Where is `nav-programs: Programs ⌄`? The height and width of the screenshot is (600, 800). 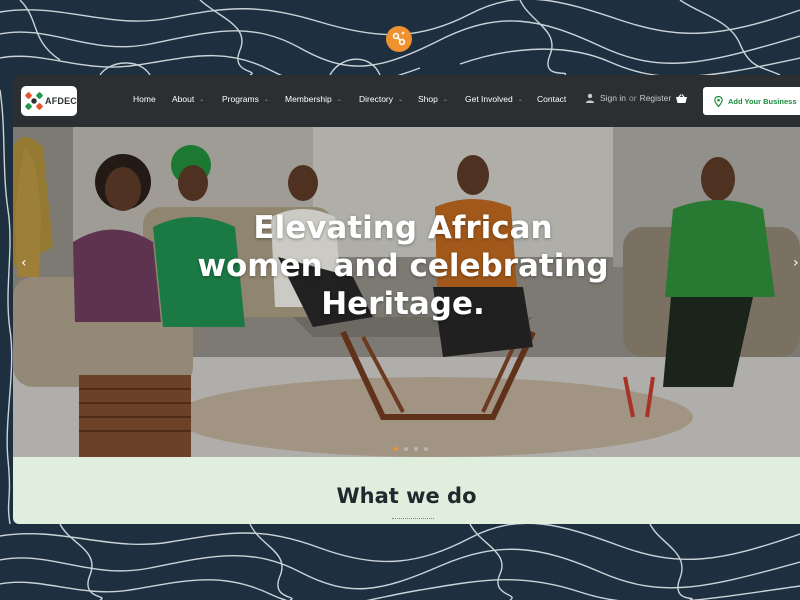 nav-programs: Programs ⌄ is located at coordinates (245, 99).